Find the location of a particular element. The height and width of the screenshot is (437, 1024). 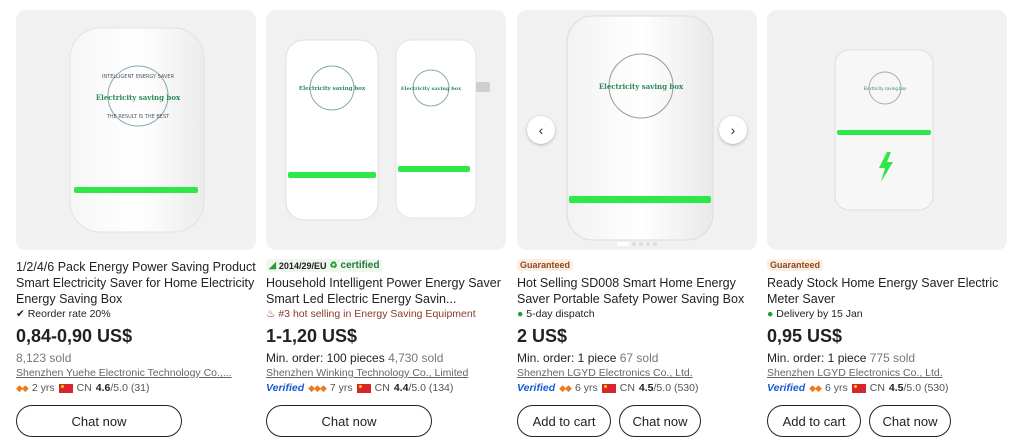

min-order-text: Min. order: 100 pieces is located at coordinates (325, 358).